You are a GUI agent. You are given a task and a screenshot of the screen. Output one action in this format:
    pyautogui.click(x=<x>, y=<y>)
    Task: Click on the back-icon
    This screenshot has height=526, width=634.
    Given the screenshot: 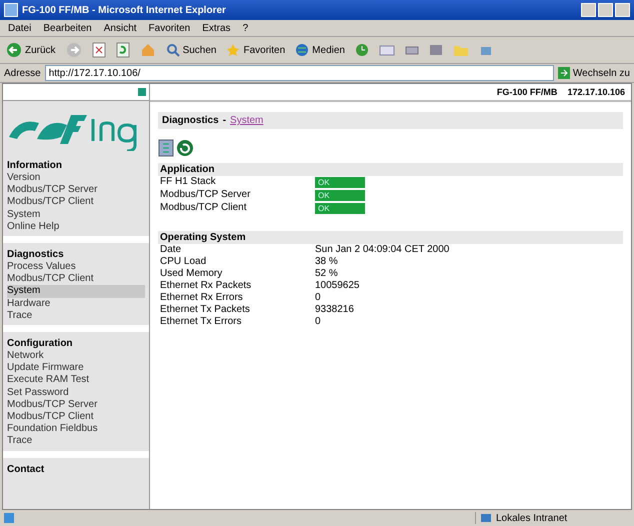 What is the action you would take?
    pyautogui.click(x=14, y=50)
    